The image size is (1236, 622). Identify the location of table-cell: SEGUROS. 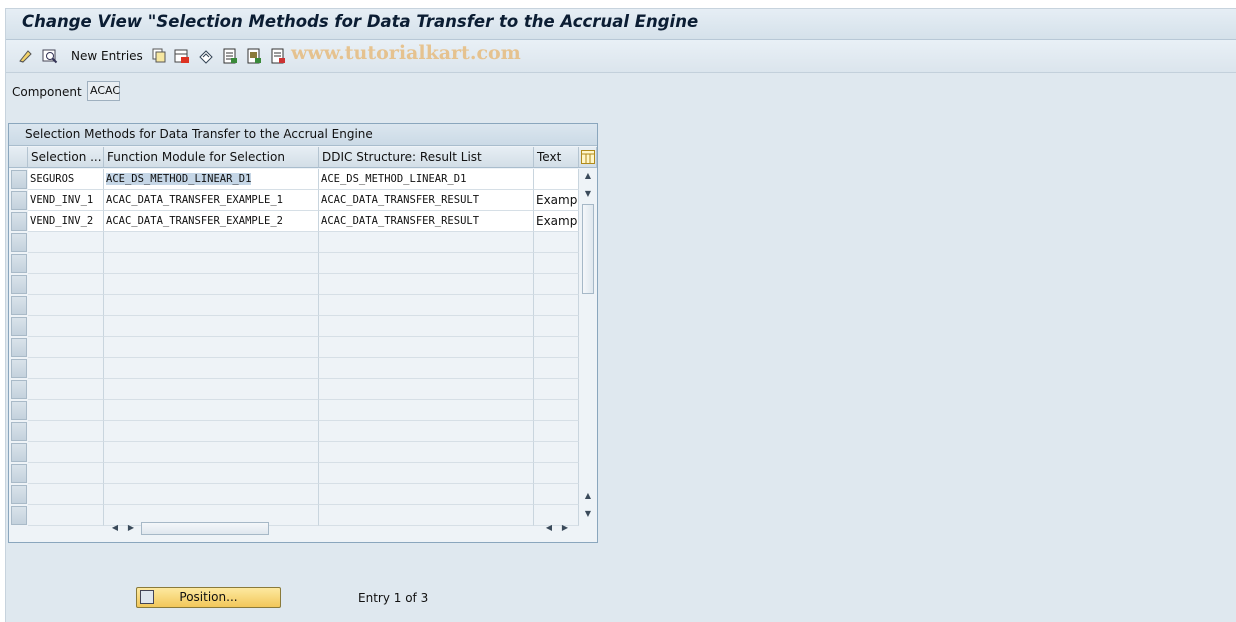
(66, 179).